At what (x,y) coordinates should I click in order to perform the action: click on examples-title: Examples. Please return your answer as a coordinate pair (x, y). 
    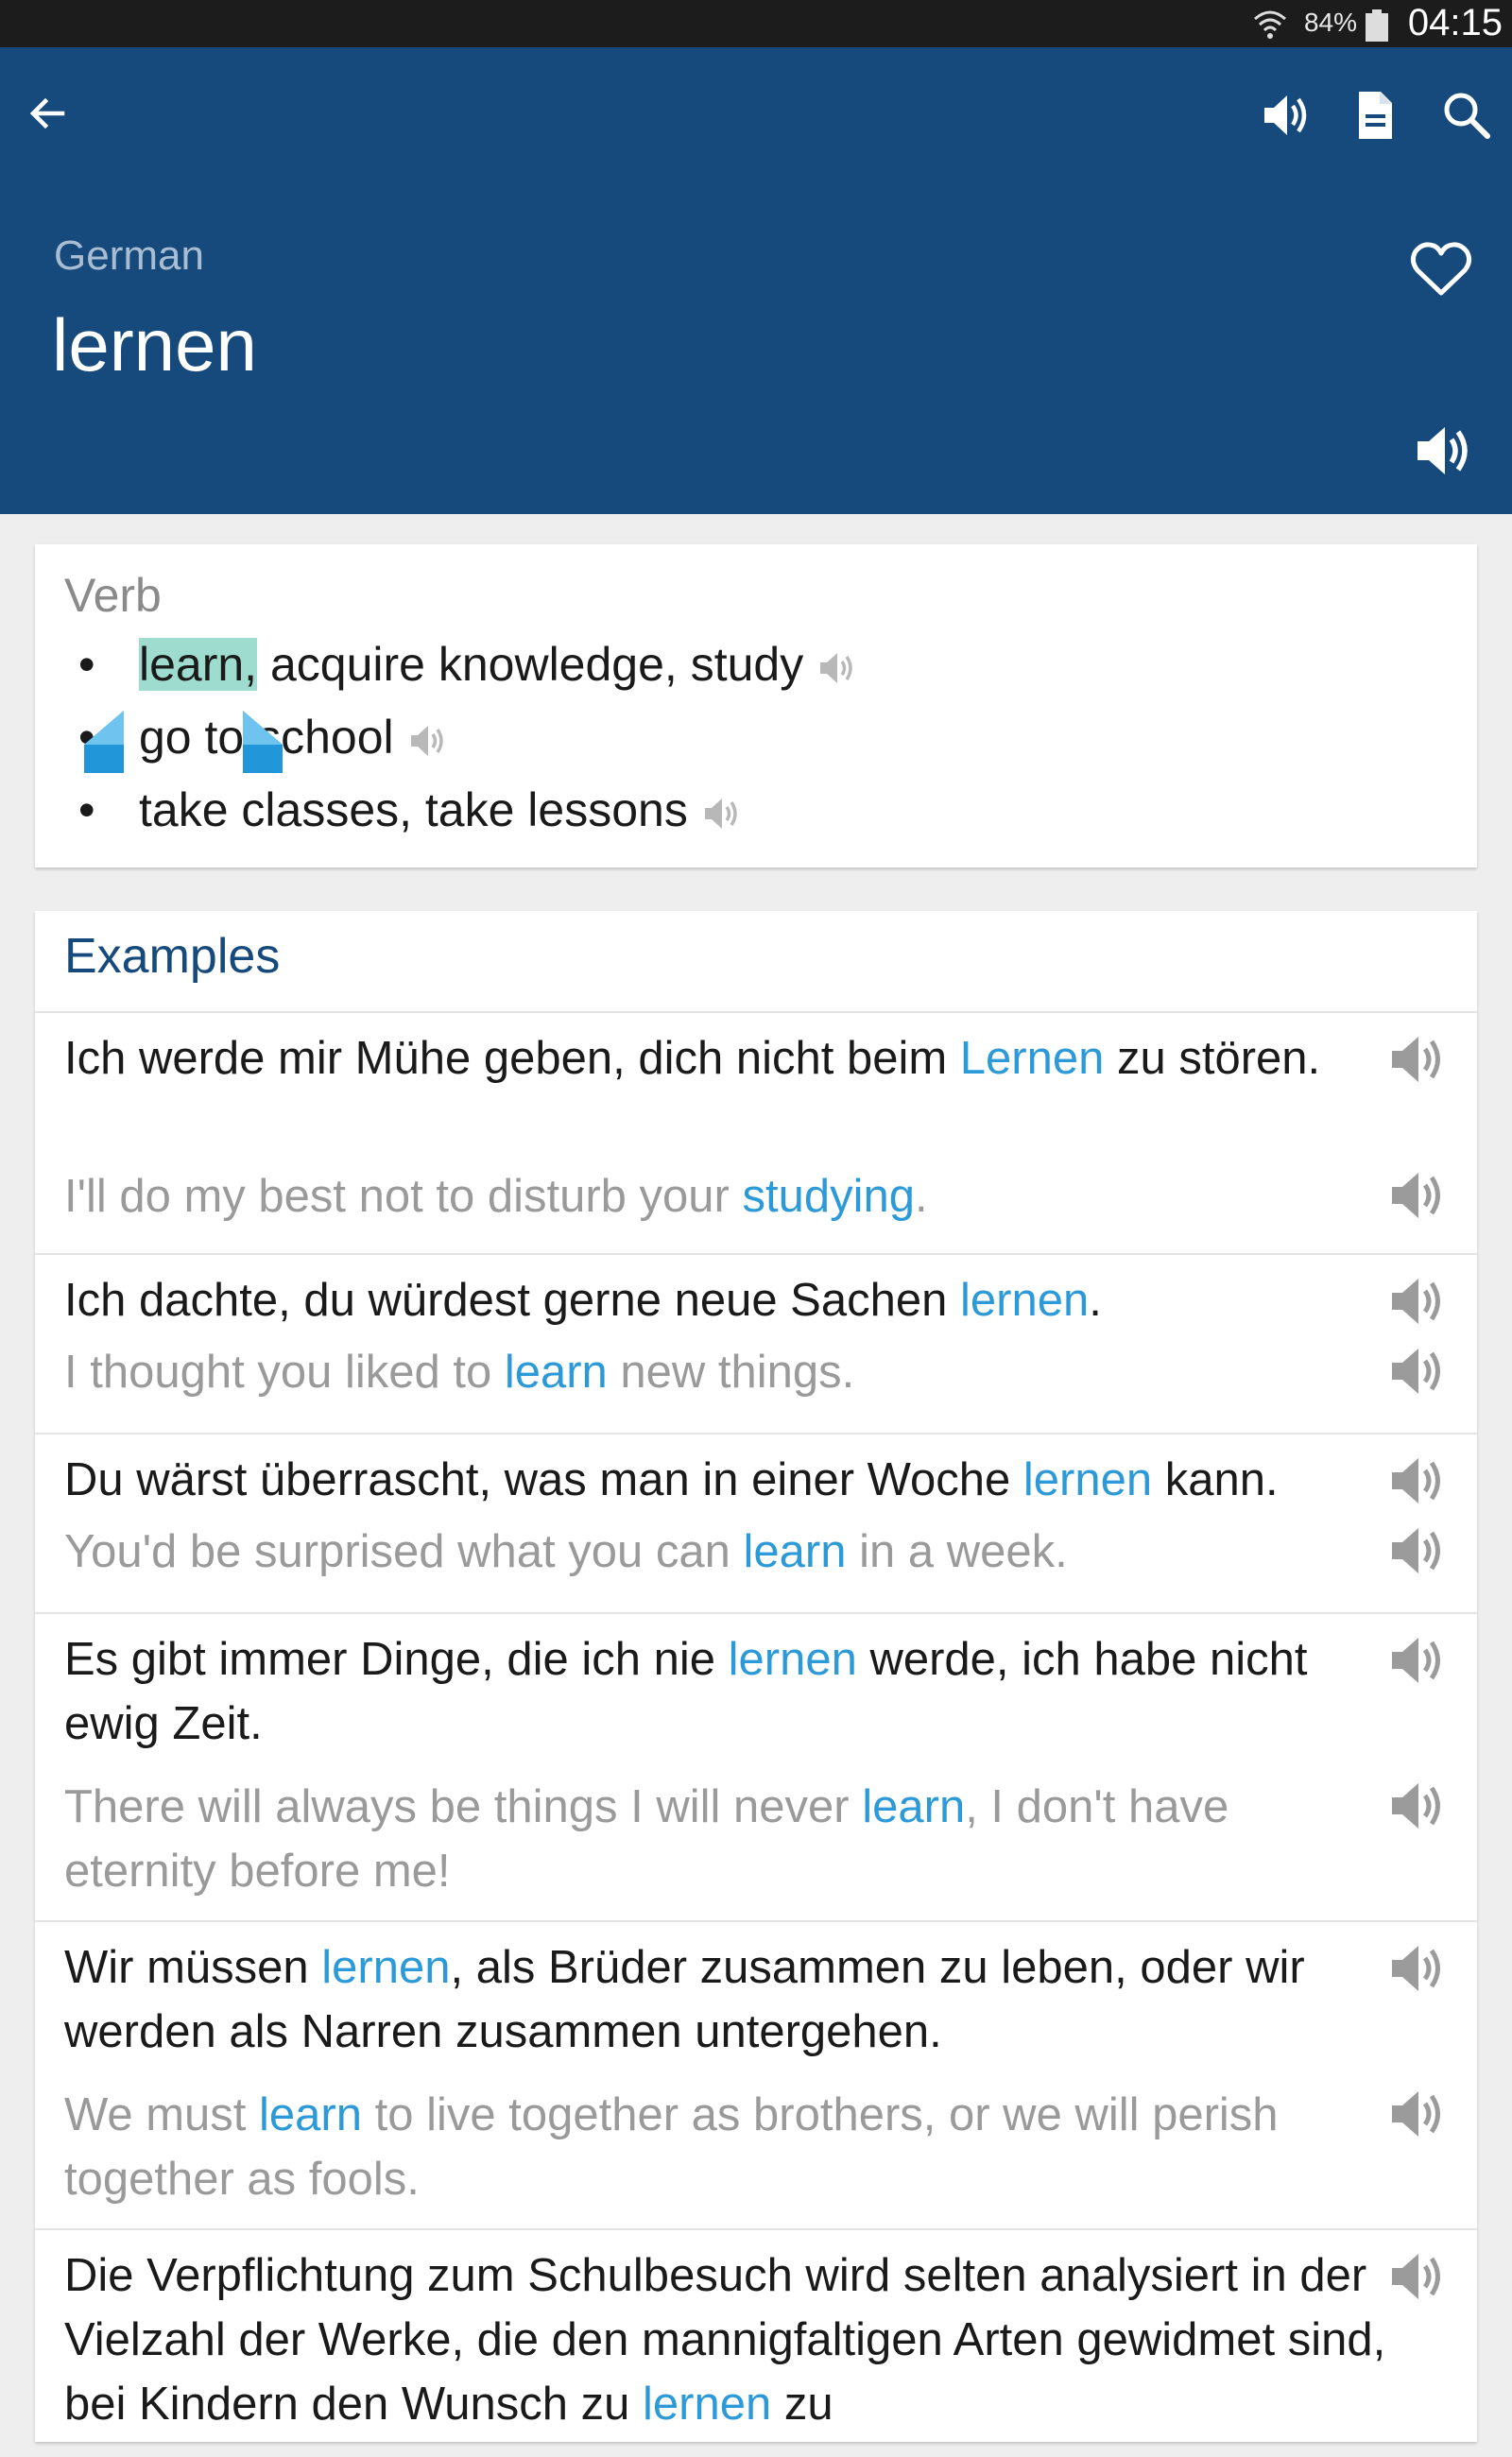
    Looking at the image, I should click on (172, 956).